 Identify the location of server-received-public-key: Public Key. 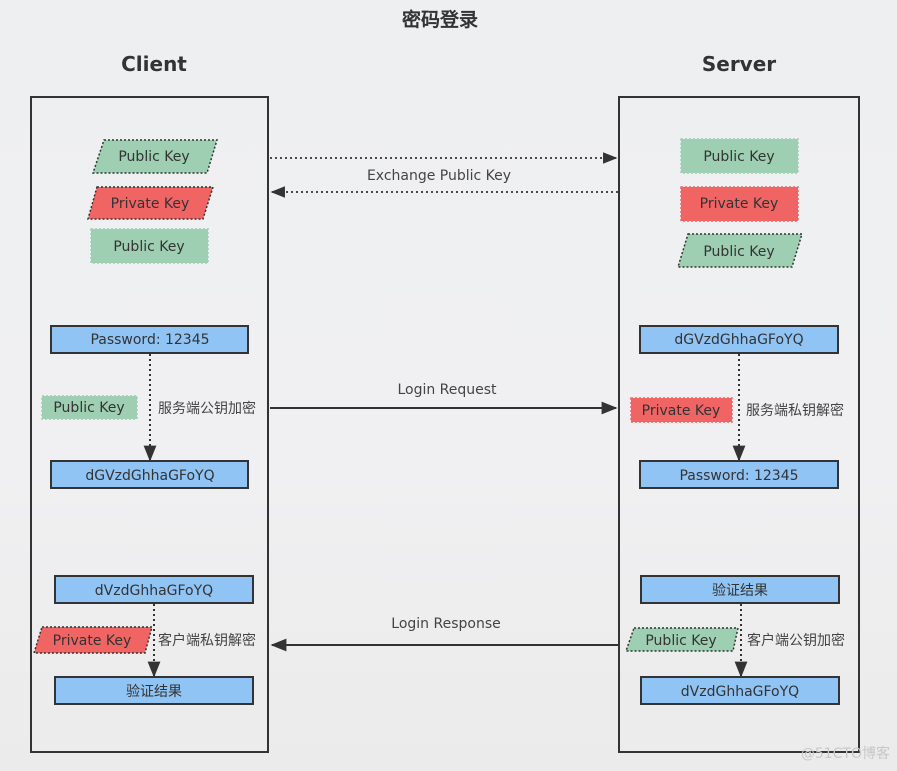
(739, 156).